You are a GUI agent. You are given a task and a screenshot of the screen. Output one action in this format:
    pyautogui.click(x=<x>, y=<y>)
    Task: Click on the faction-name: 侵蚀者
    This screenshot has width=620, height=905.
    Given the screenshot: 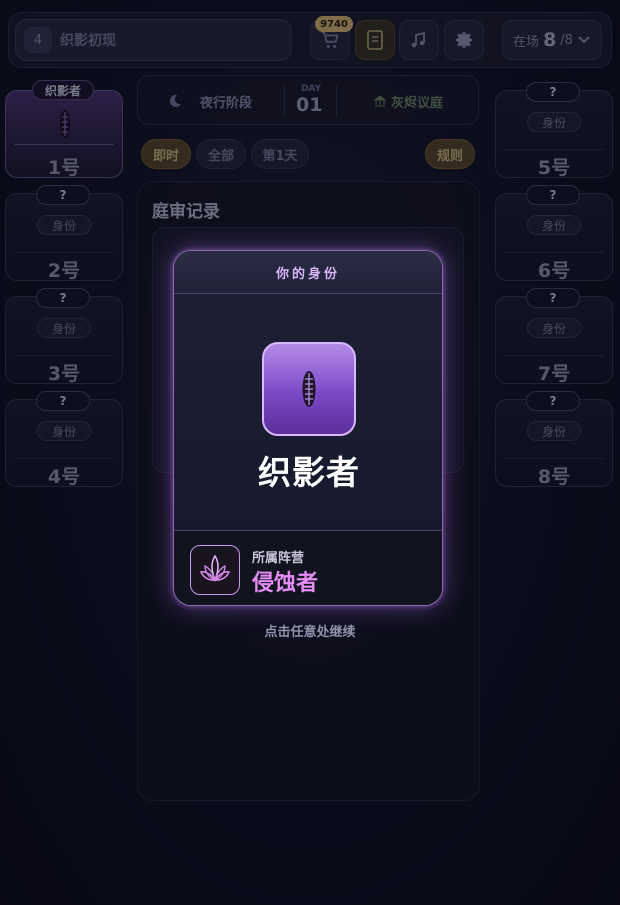 What is the action you would take?
    pyautogui.click(x=285, y=583)
    